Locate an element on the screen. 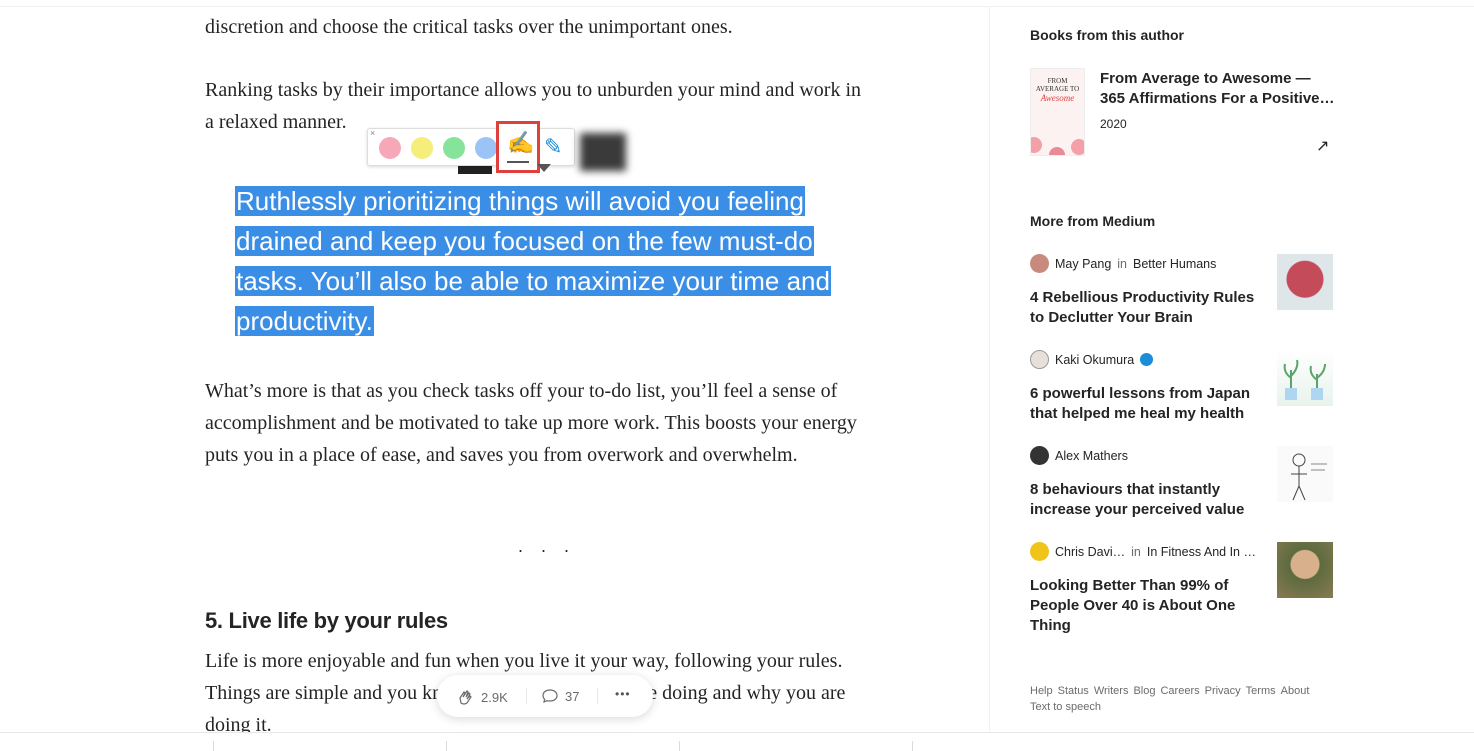 The height and width of the screenshot is (751, 1474). pen-underline is located at coordinates (518, 162).